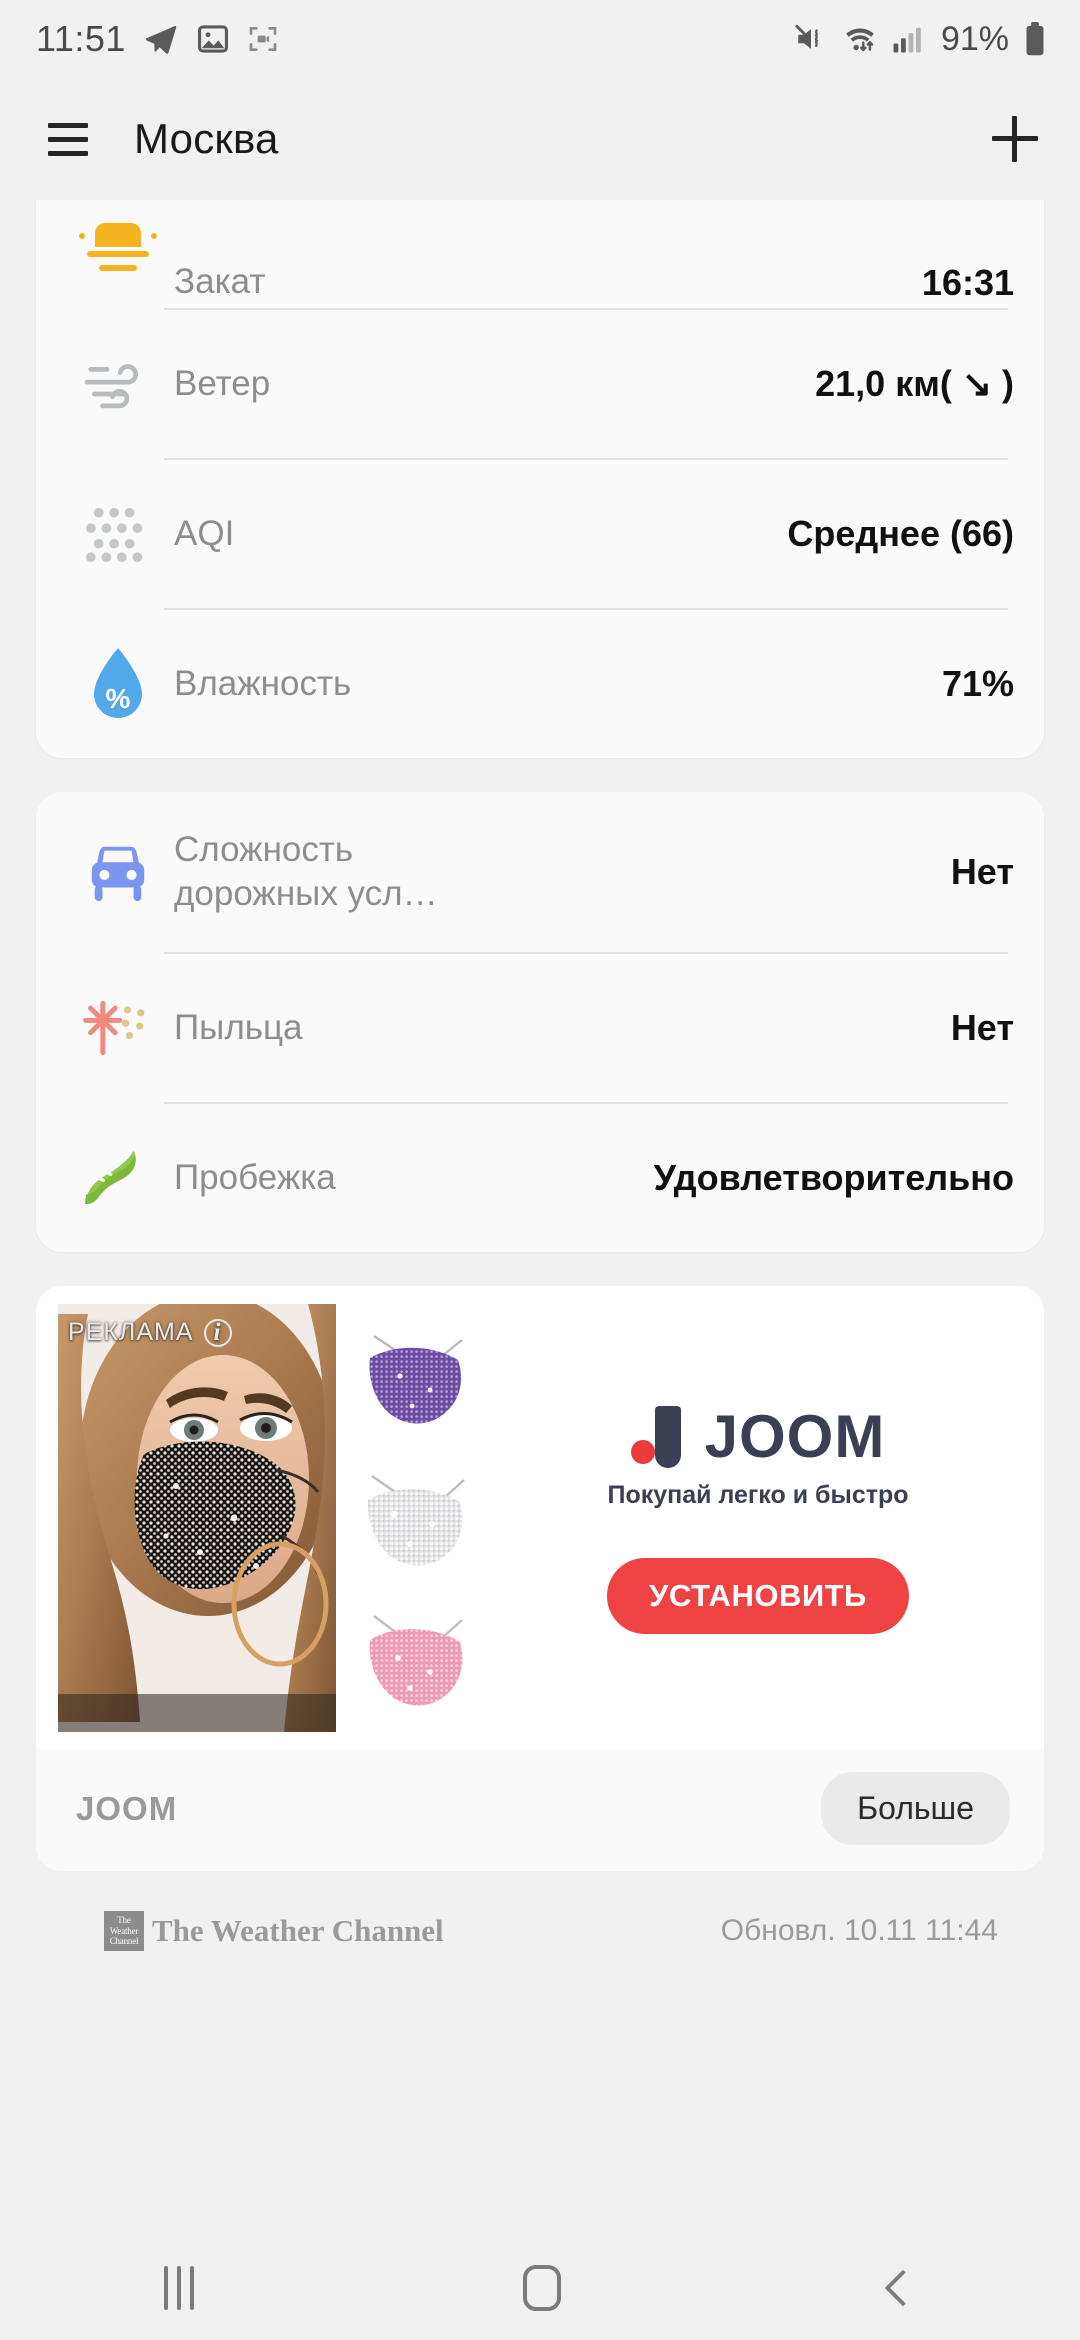 The width and height of the screenshot is (1080, 2340). What do you see at coordinates (540, 254) in the screenshot?
I see `detail-row-sunset: Закат 16:31` at bounding box center [540, 254].